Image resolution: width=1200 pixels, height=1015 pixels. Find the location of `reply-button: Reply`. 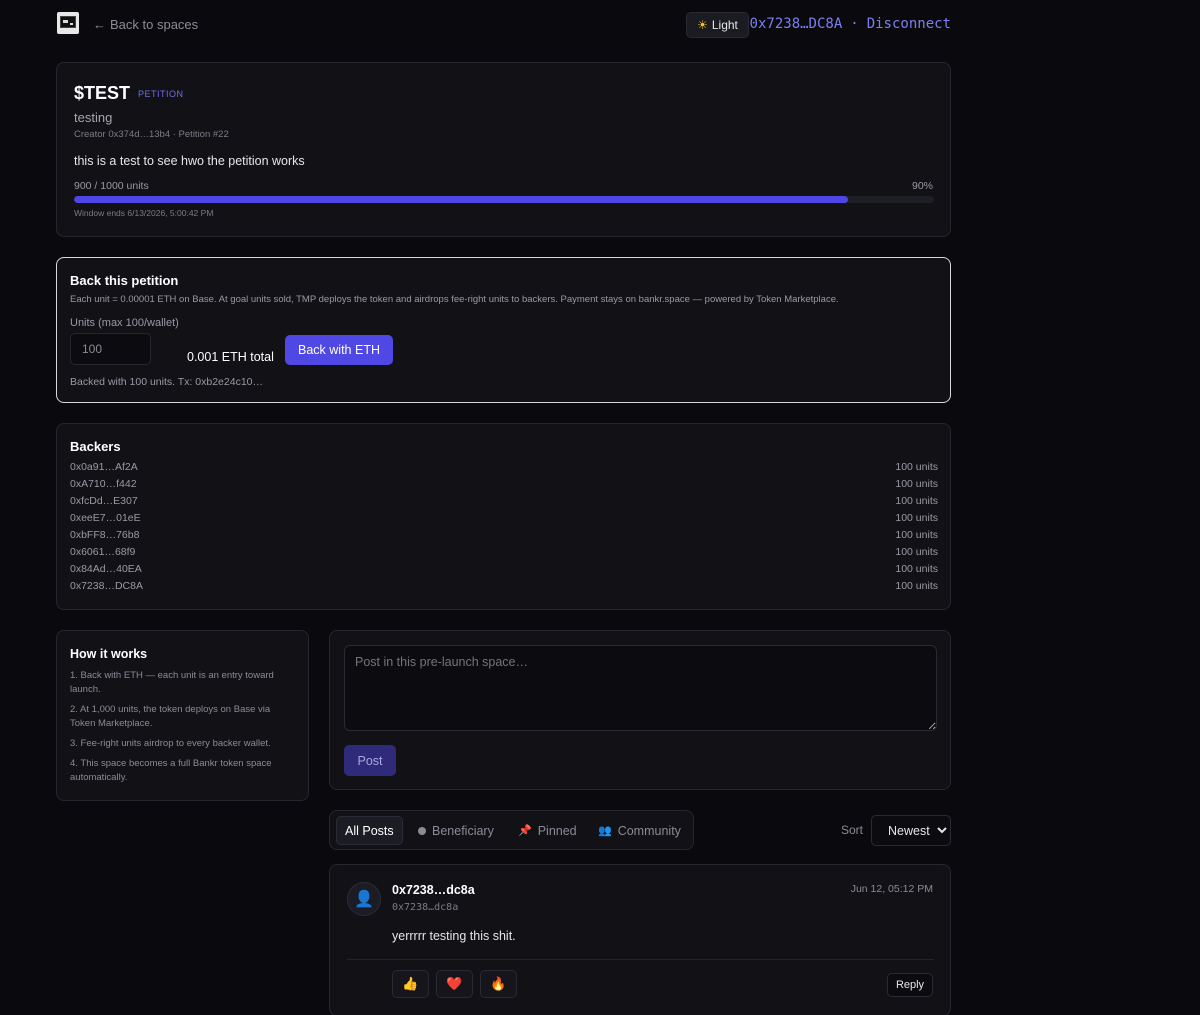

reply-button: Reply is located at coordinates (910, 985).